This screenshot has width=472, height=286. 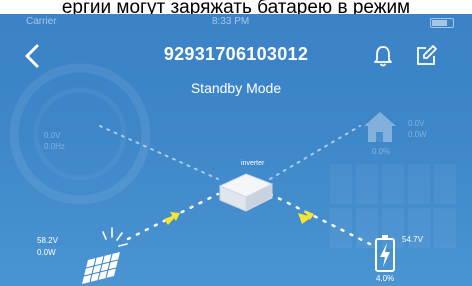 What do you see at coordinates (253, 163) in the screenshot?
I see `inverter-label: inverter` at bounding box center [253, 163].